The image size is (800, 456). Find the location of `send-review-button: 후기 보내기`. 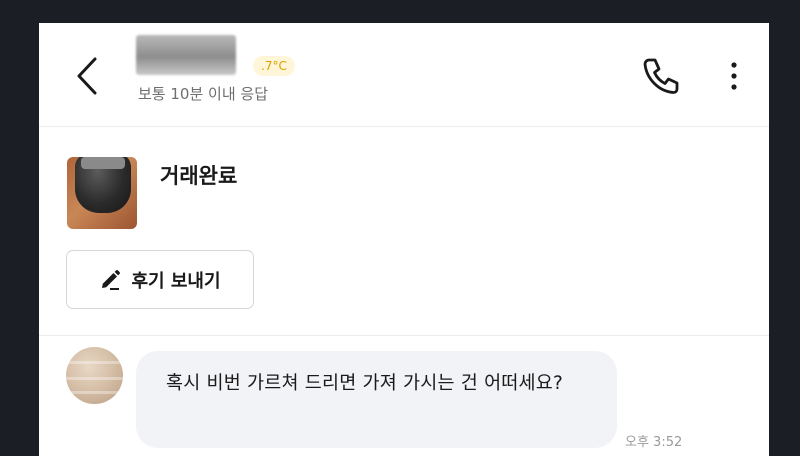

send-review-button: 후기 보내기 is located at coordinates (160, 279).